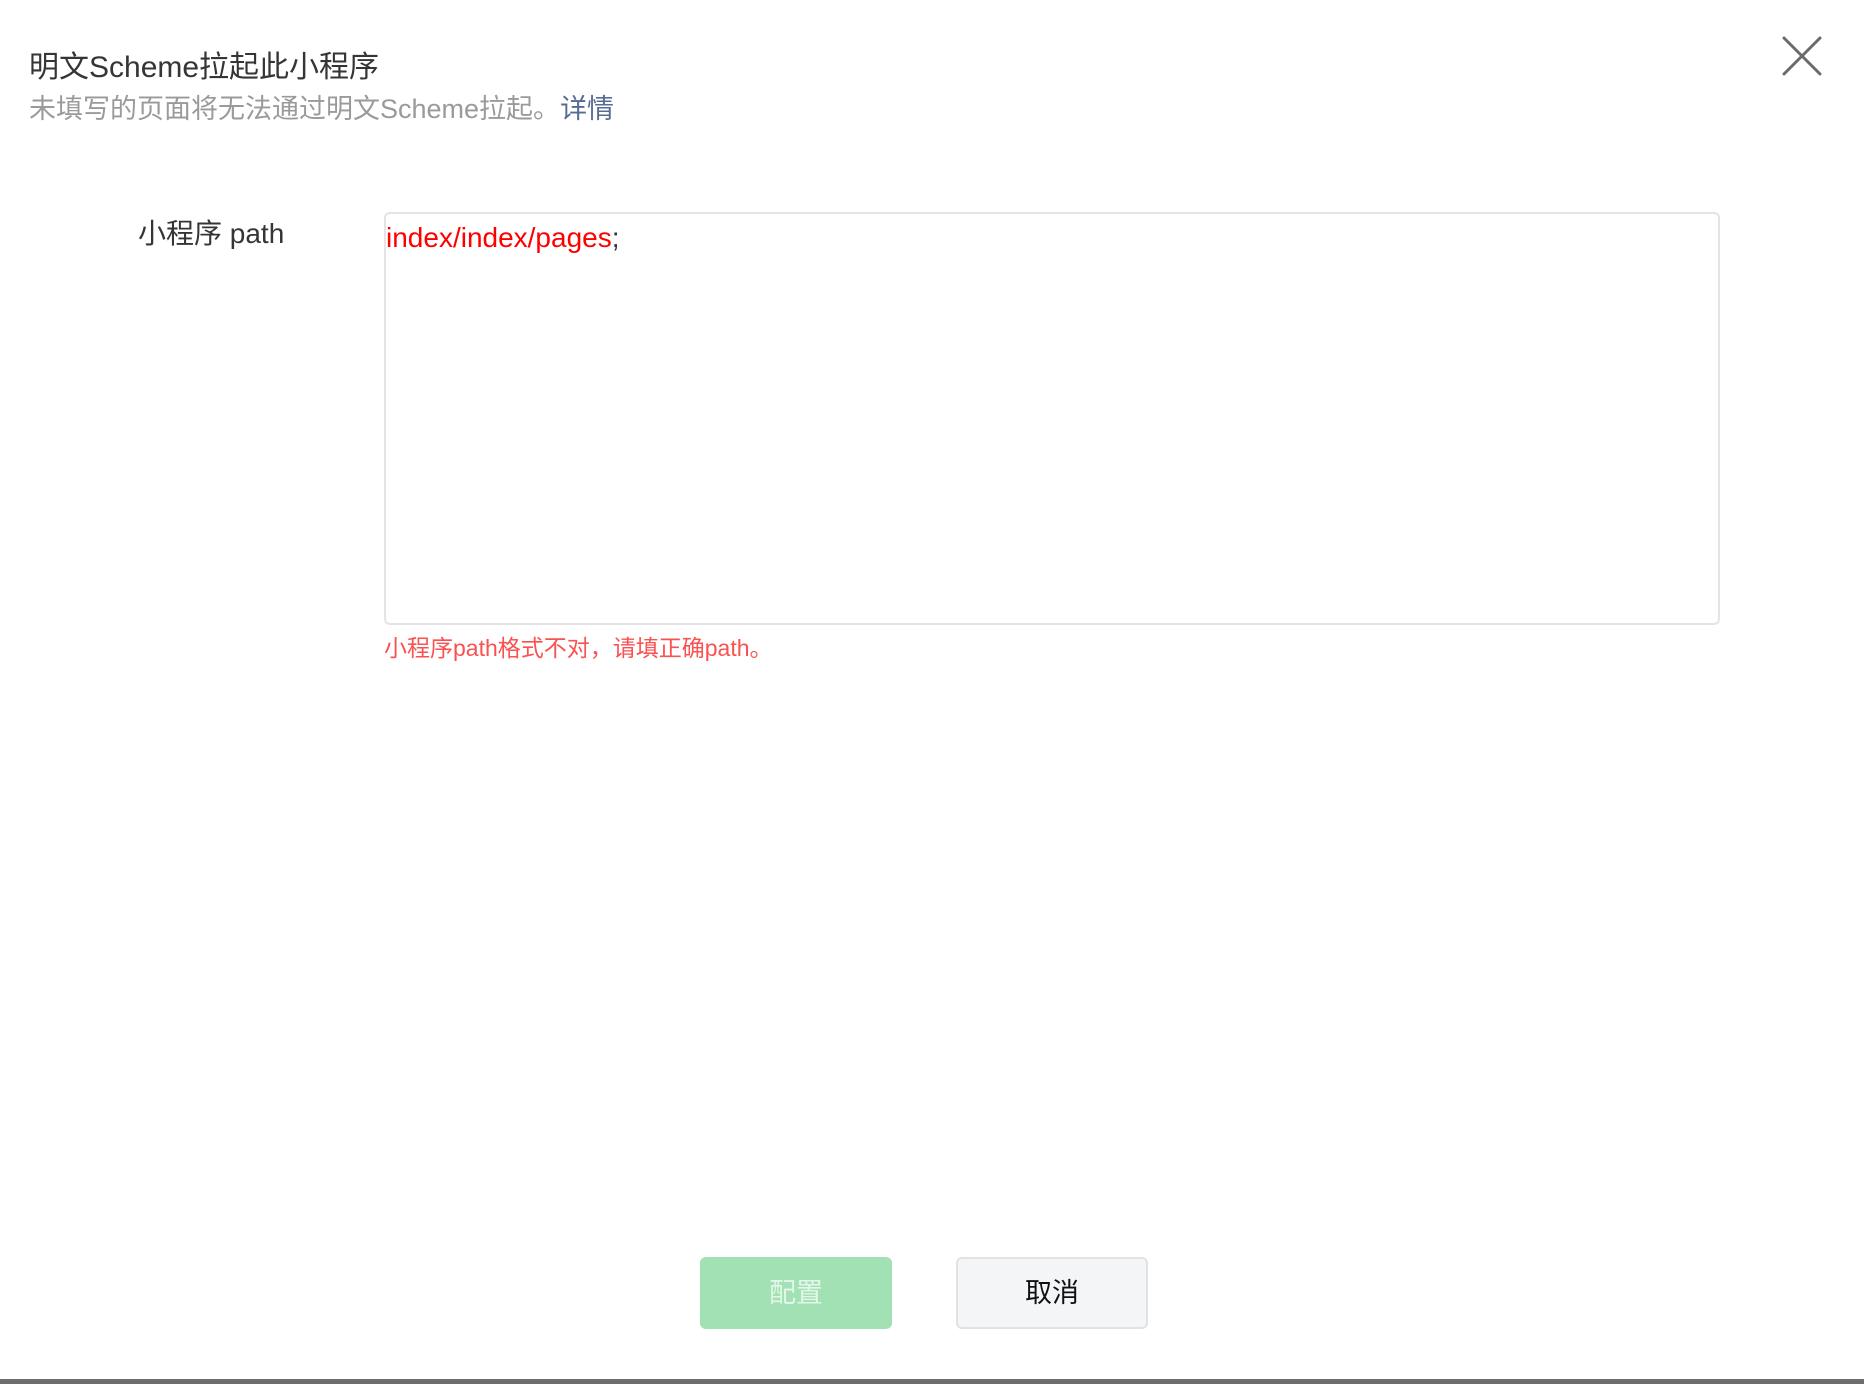 This screenshot has height=1384, width=1864. What do you see at coordinates (615, 237) in the screenshot?
I see `path-value-rest: ;` at bounding box center [615, 237].